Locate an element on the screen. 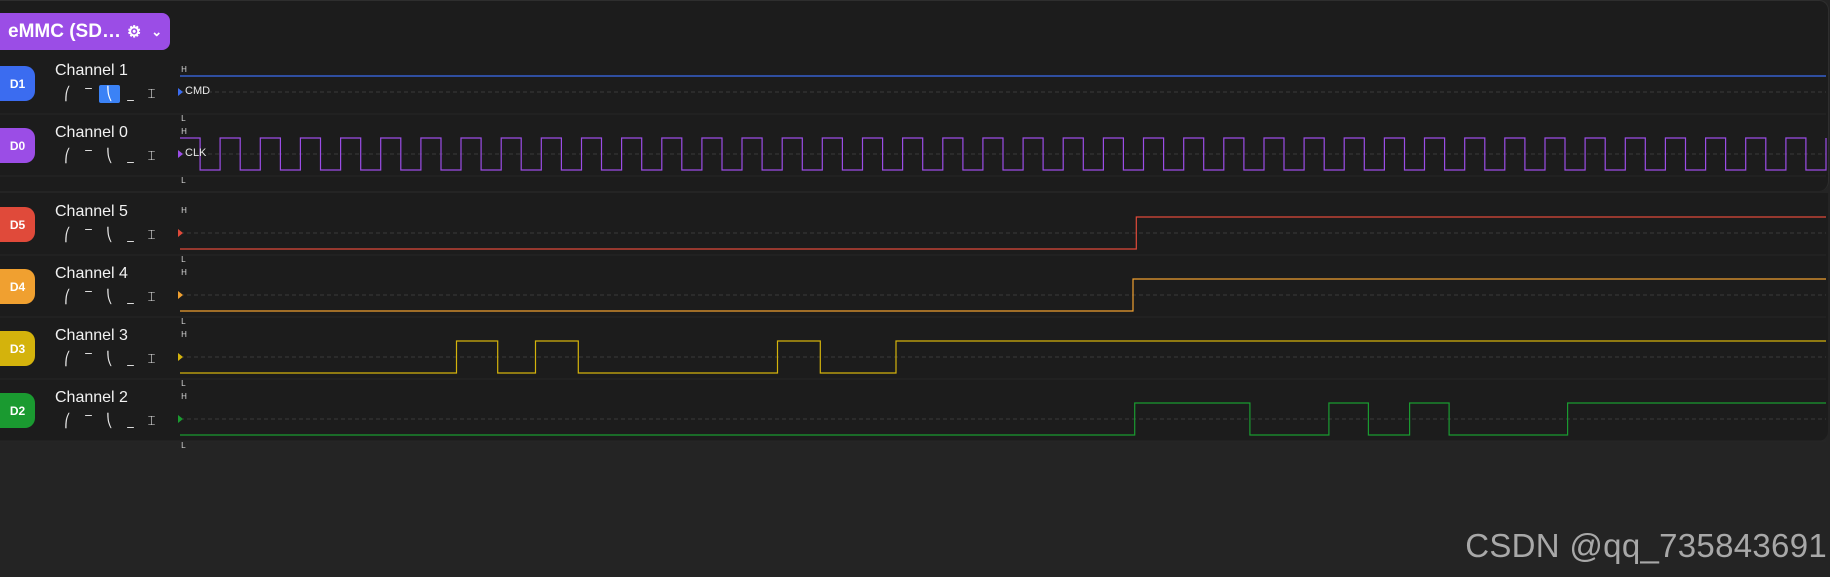  channel-row-d4: D4 Channel 4 ⎛ ‾ ⎝ _ ⌶ H L is located at coordinates (914, 290).